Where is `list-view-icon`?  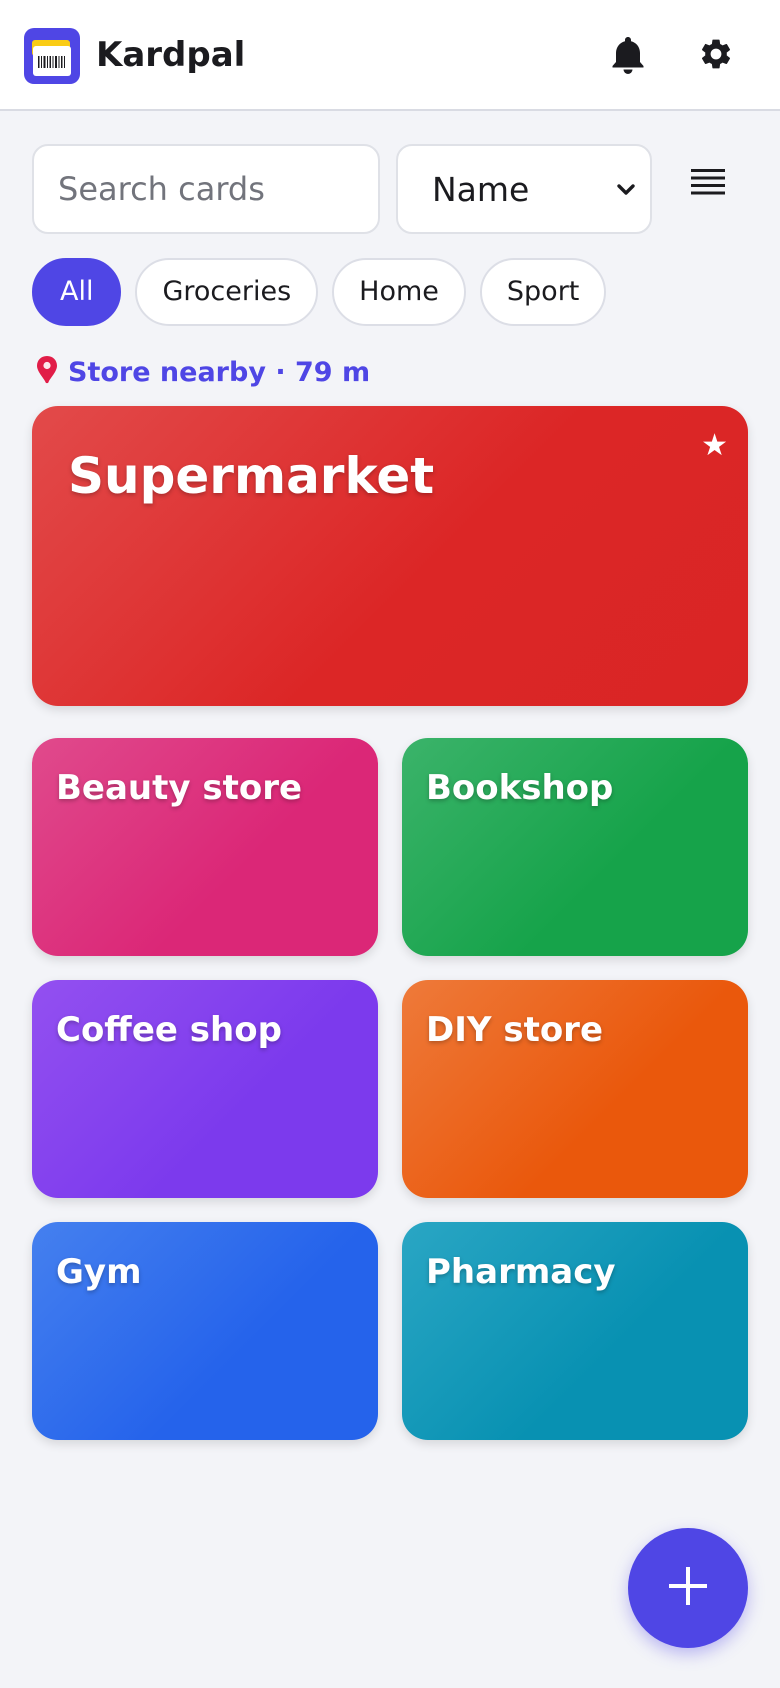
list-view-icon is located at coordinates (708, 184).